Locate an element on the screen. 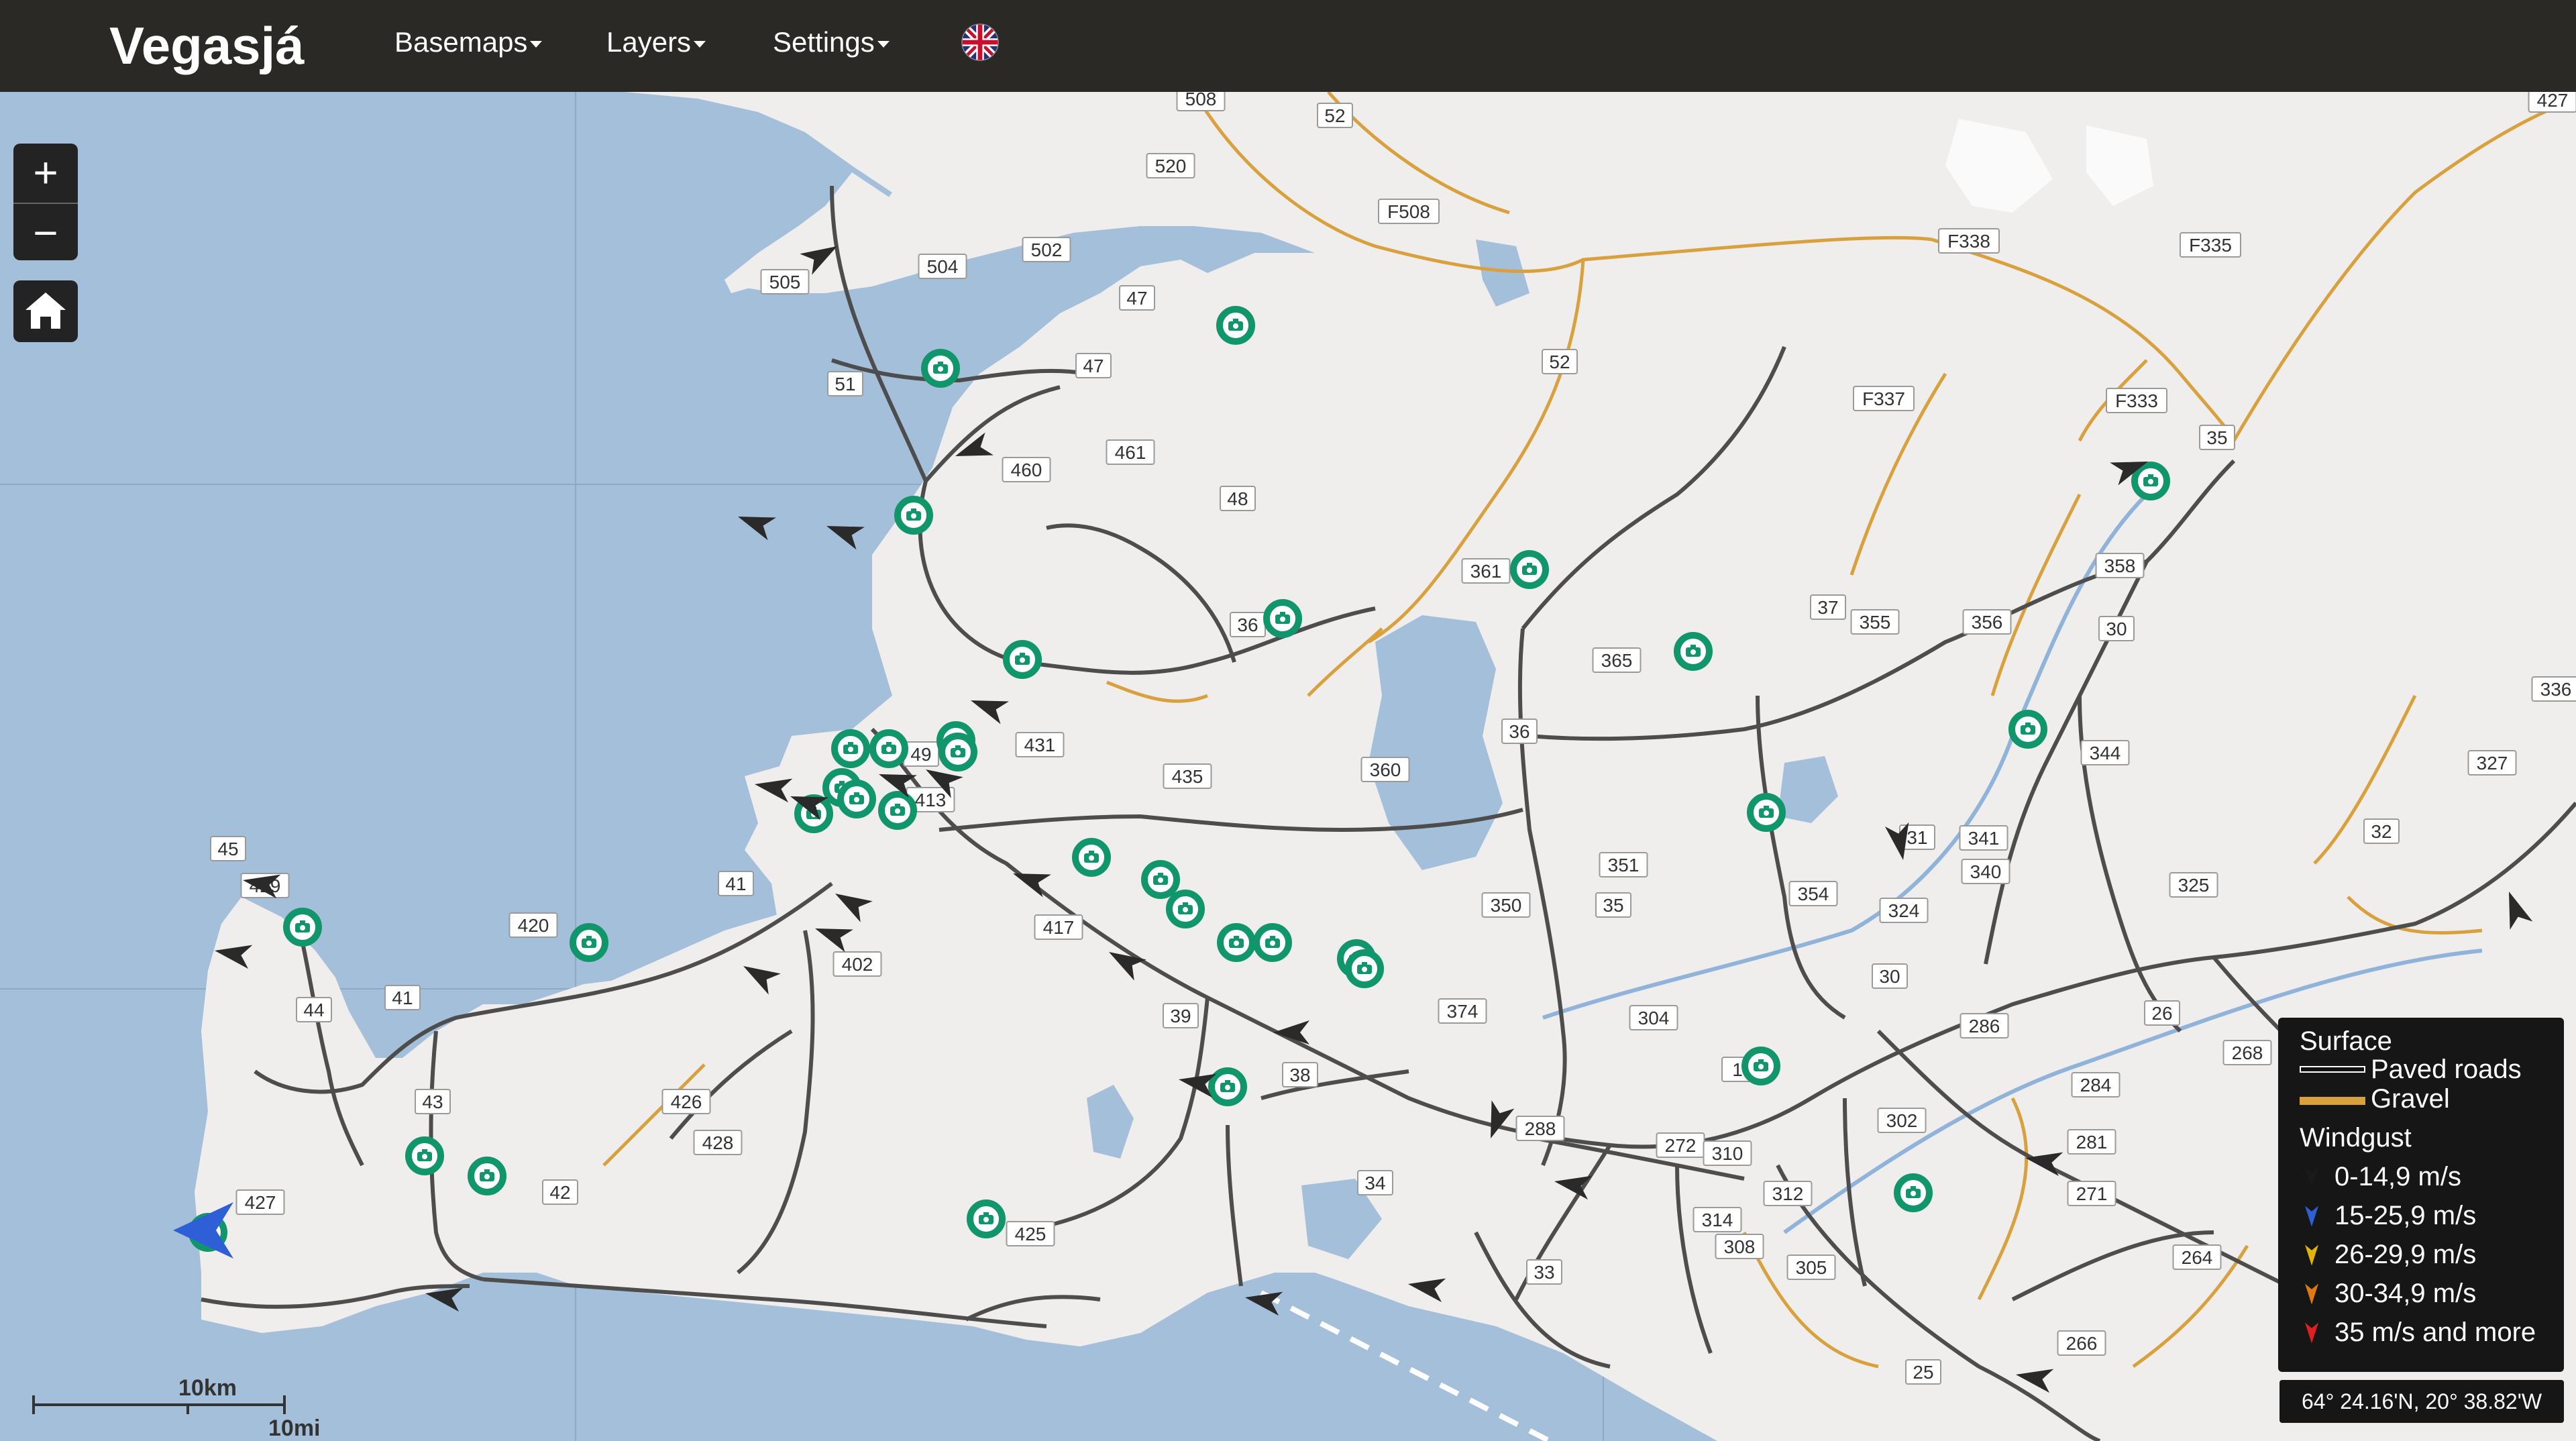 The height and width of the screenshot is (1441, 2576). road-number-label: 304 is located at coordinates (1653, 1017).